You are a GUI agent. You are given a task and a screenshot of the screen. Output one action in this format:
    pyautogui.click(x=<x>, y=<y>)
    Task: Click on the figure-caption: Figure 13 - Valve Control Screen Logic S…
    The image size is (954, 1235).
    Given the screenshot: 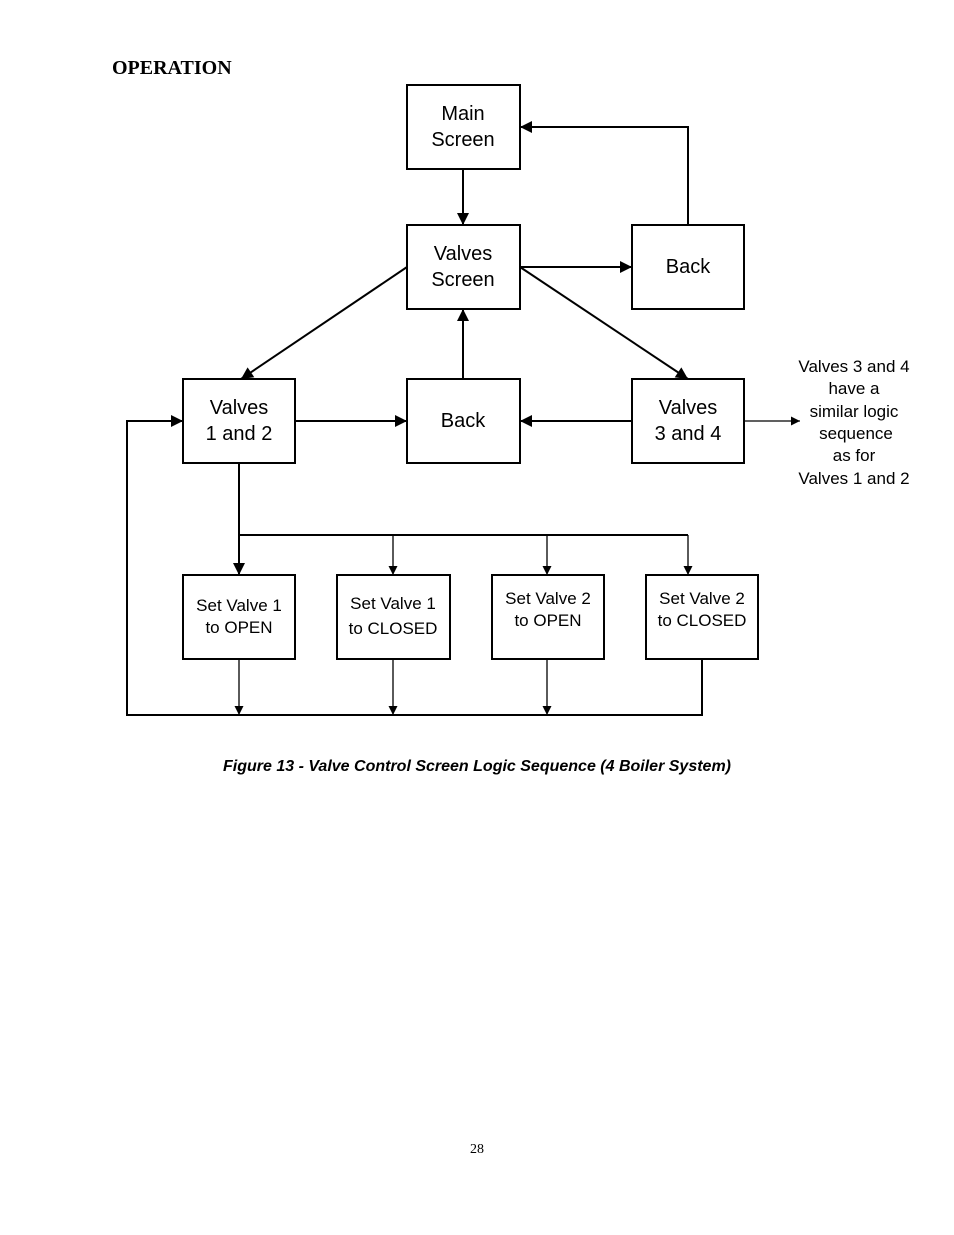 What is the action you would take?
    pyautogui.click(x=477, y=766)
    